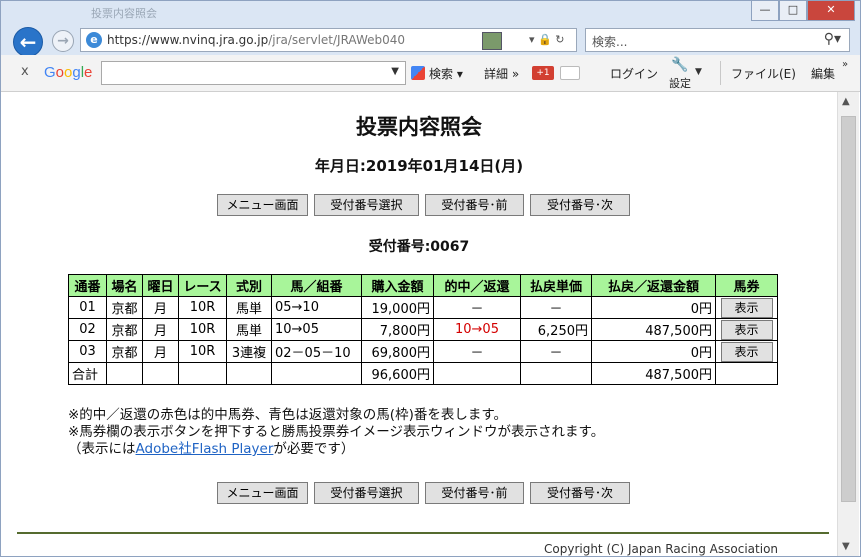 This screenshot has width=861, height=557. Describe the element at coordinates (492, 41) in the screenshot. I see `site-tile-icon` at that location.